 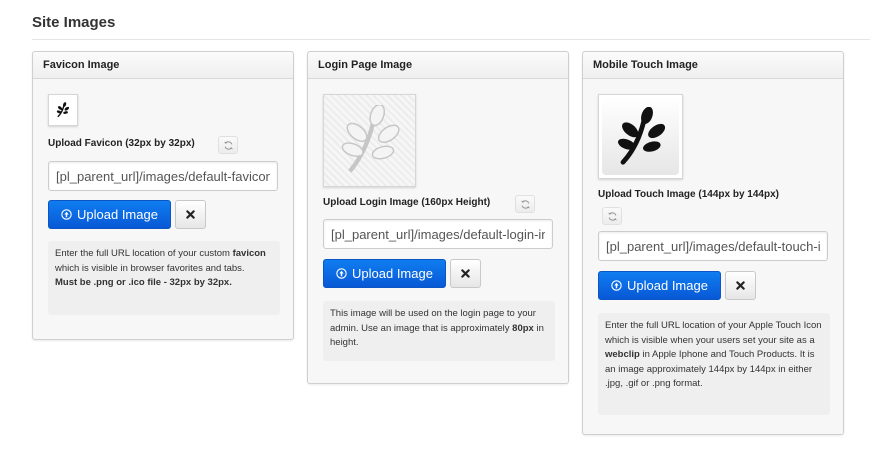 What do you see at coordinates (249, 253) in the screenshot?
I see `favicon-help-strong1: favicon` at bounding box center [249, 253].